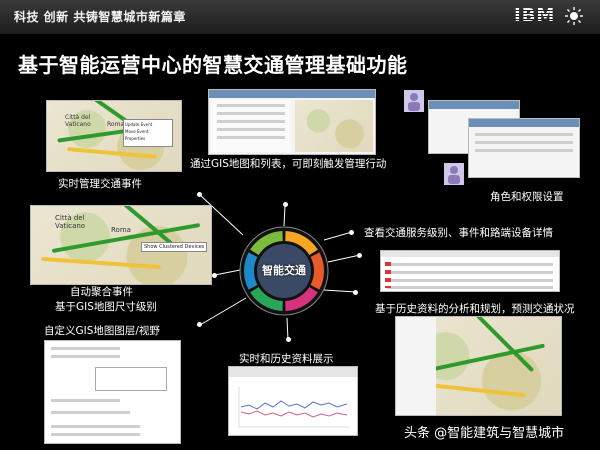  What do you see at coordinates (174, 247) in the screenshot?
I see `cluster-tooltip: Show Clustered Devices` at bounding box center [174, 247].